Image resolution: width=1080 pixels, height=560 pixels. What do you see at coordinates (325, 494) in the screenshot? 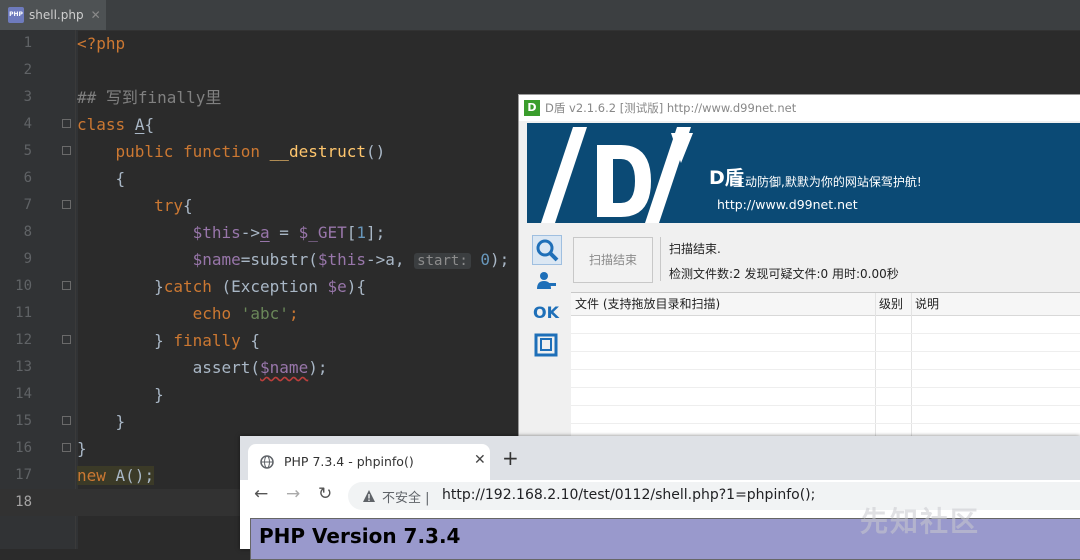
I see `reload-icon: ↻` at bounding box center [325, 494].